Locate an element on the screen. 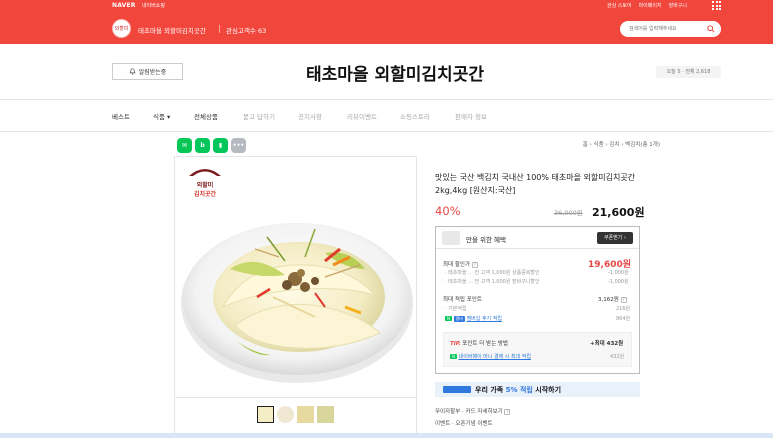 This screenshot has width=773, height=438. store-info-row: 외할미 태초마을 외할미김치곳간 관심고객수 63 is located at coordinates (386, 29).